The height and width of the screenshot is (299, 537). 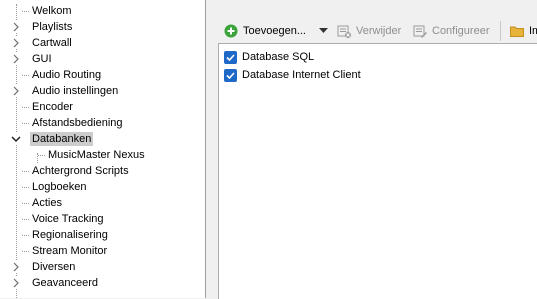 I want to click on list-item-label: Database Internet Client, so click(x=301, y=75).